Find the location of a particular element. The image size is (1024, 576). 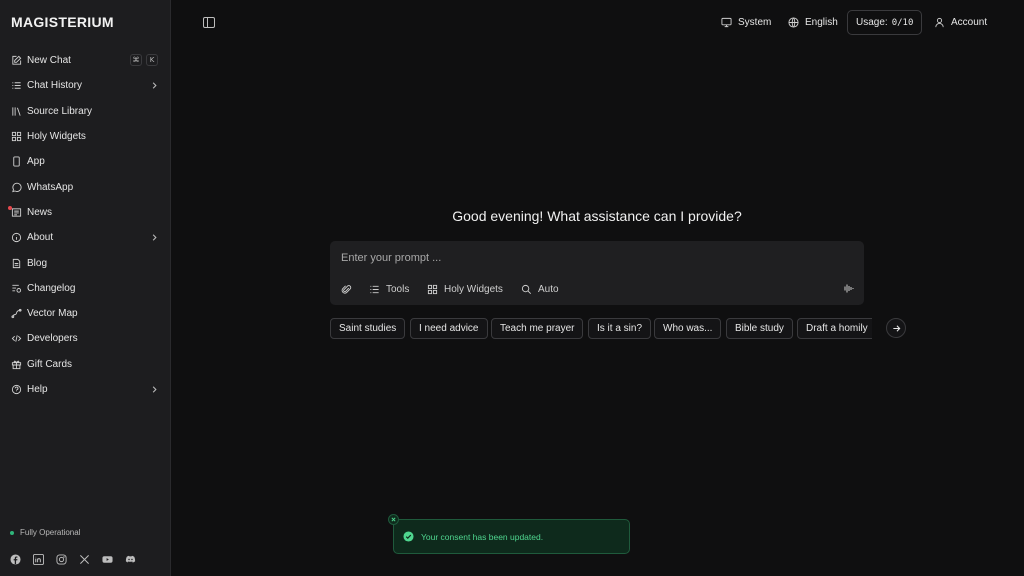

consent-toast: Your consent has been updated. is located at coordinates (509, 534).